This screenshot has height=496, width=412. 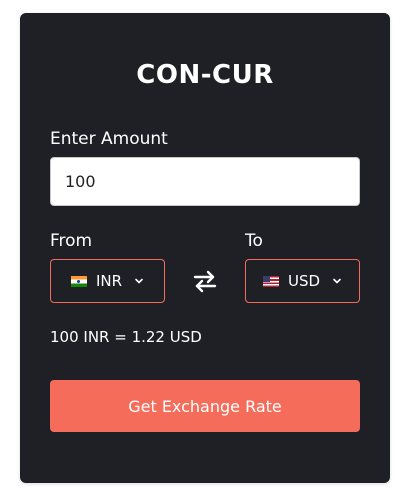 I want to click on from-currency-select: INR, so click(x=107, y=281).